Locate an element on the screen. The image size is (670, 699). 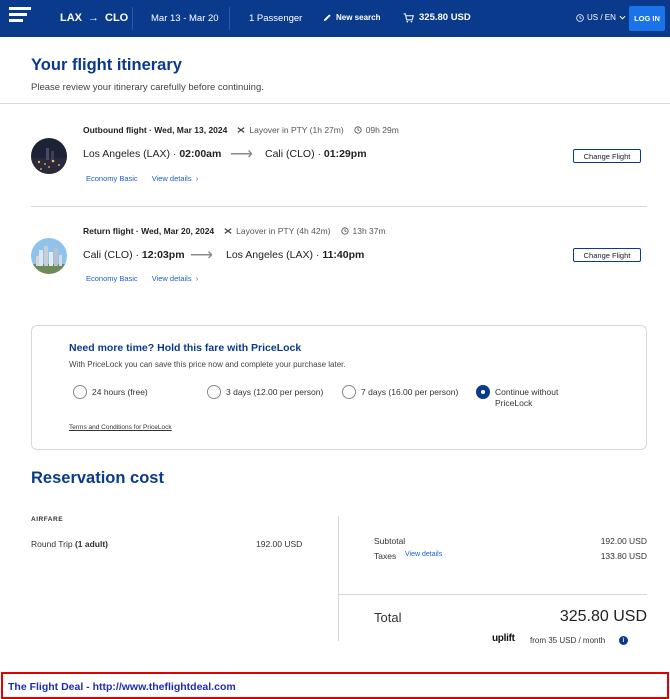
return-departure: Cali (CLO) · 12:03pm is located at coordinates (134, 255).